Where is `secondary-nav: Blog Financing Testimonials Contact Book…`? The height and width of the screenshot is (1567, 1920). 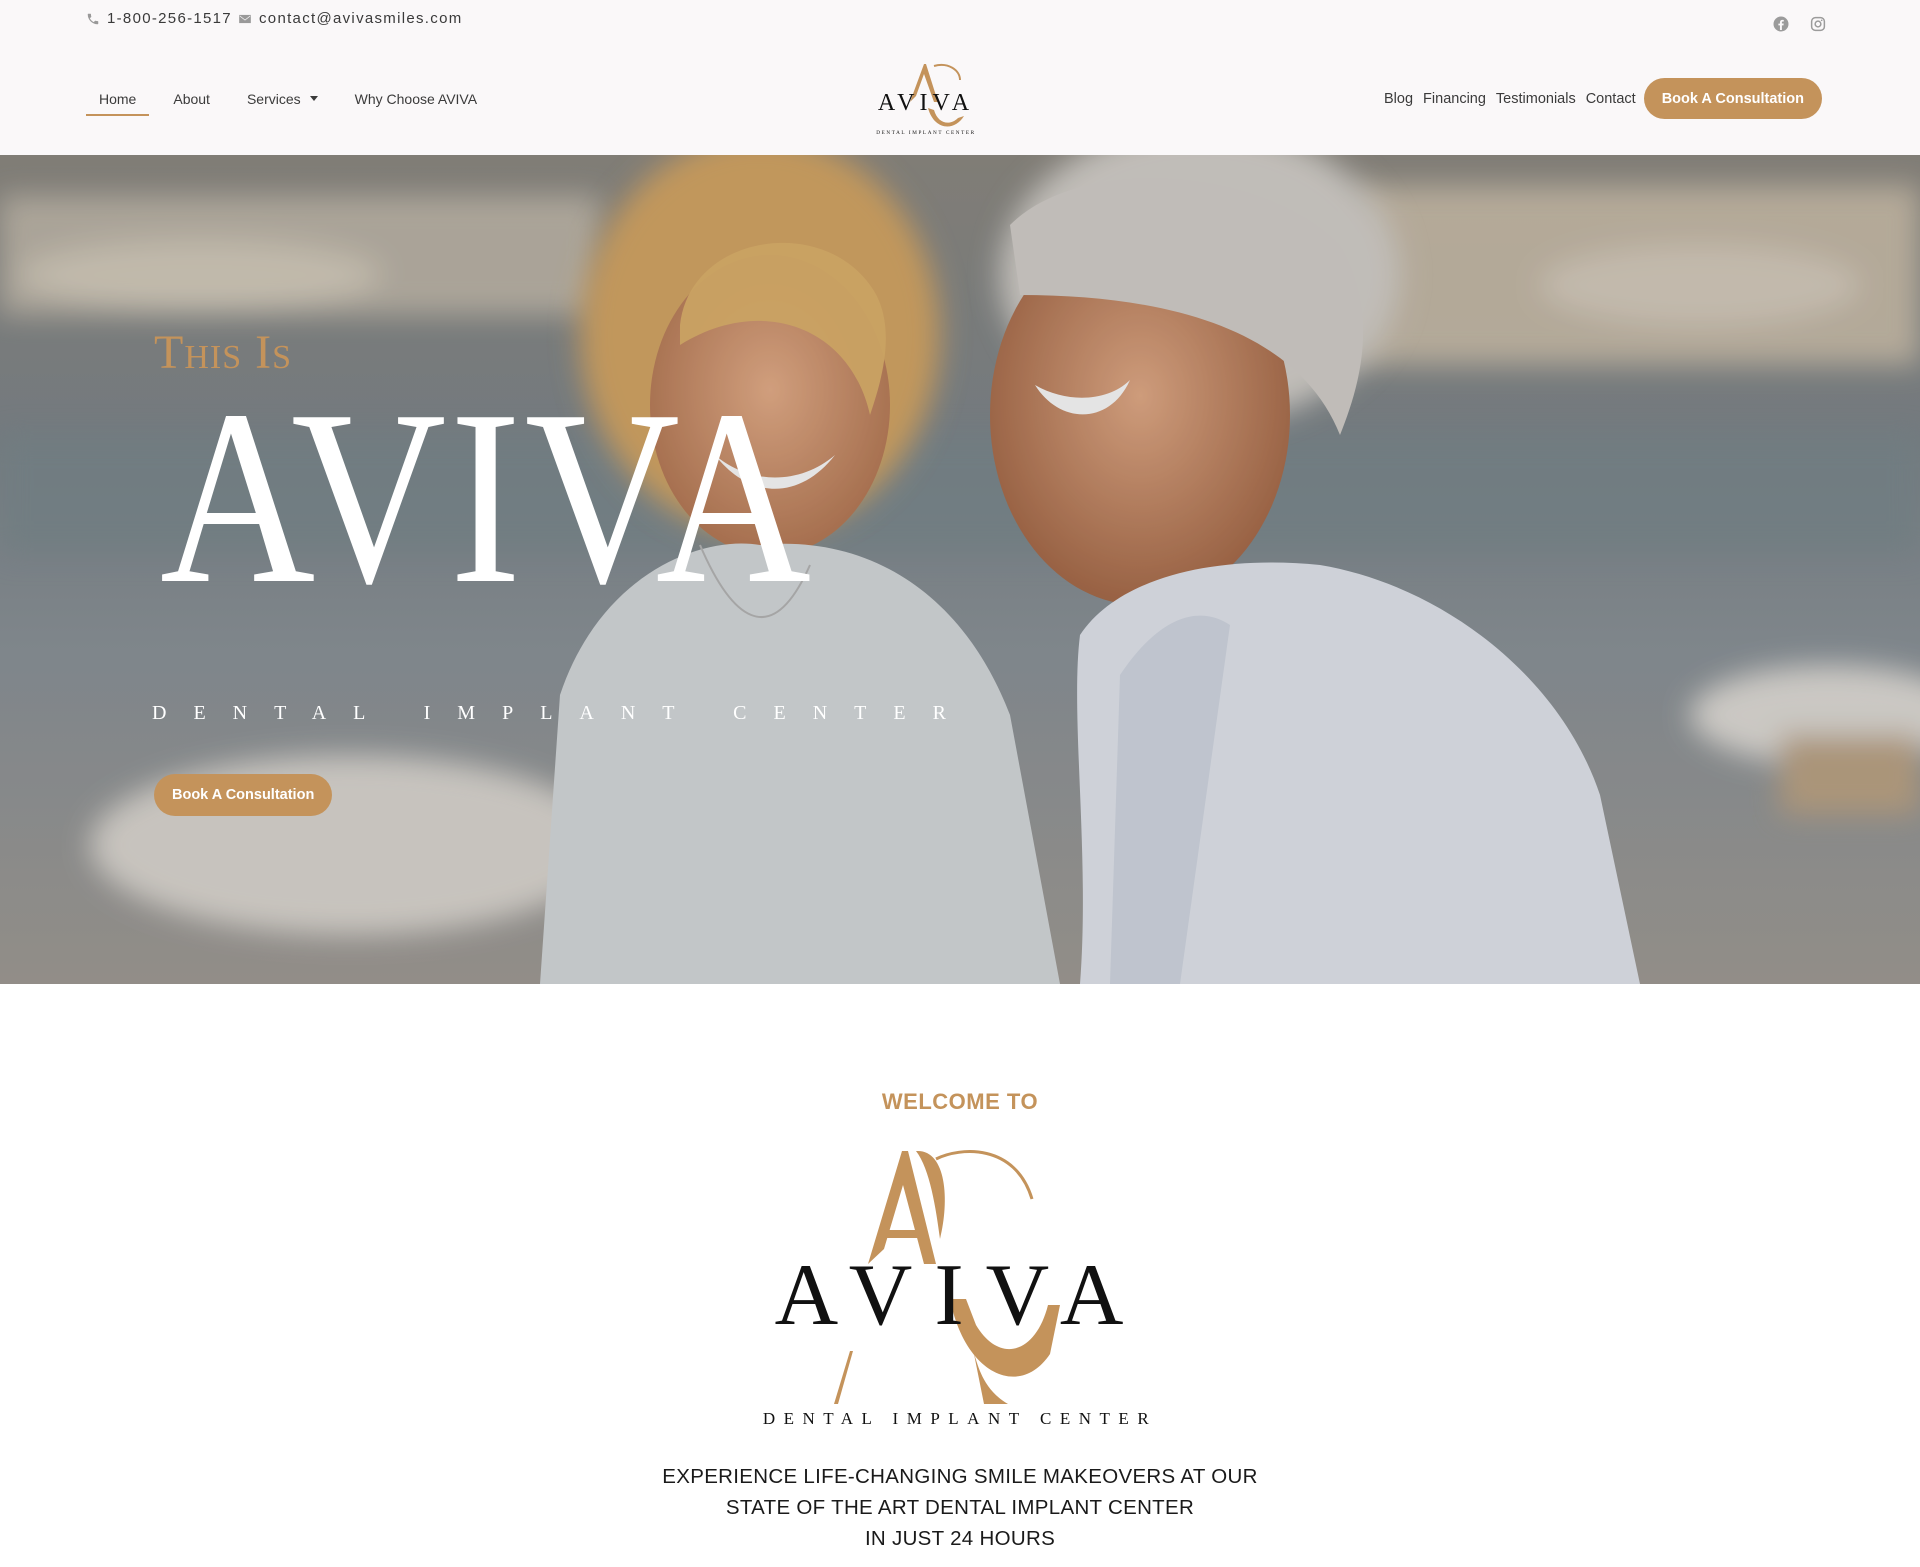
secondary-nav: Blog Financing Testimonials Contact Book… is located at coordinates (1603, 98).